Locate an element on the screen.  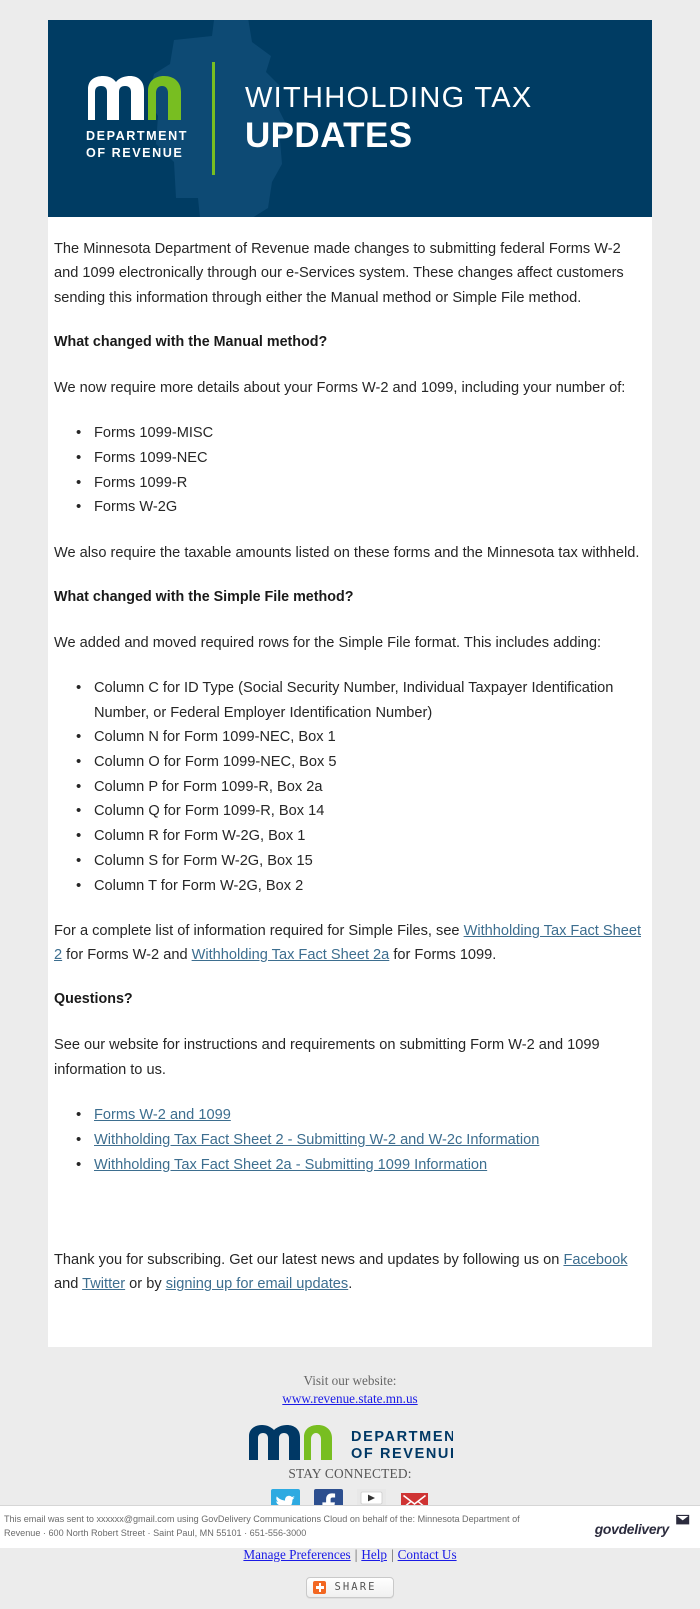
subscriber-services-links: Manage Preferences | Help | Contact Us is located at coordinates (350, 1555).